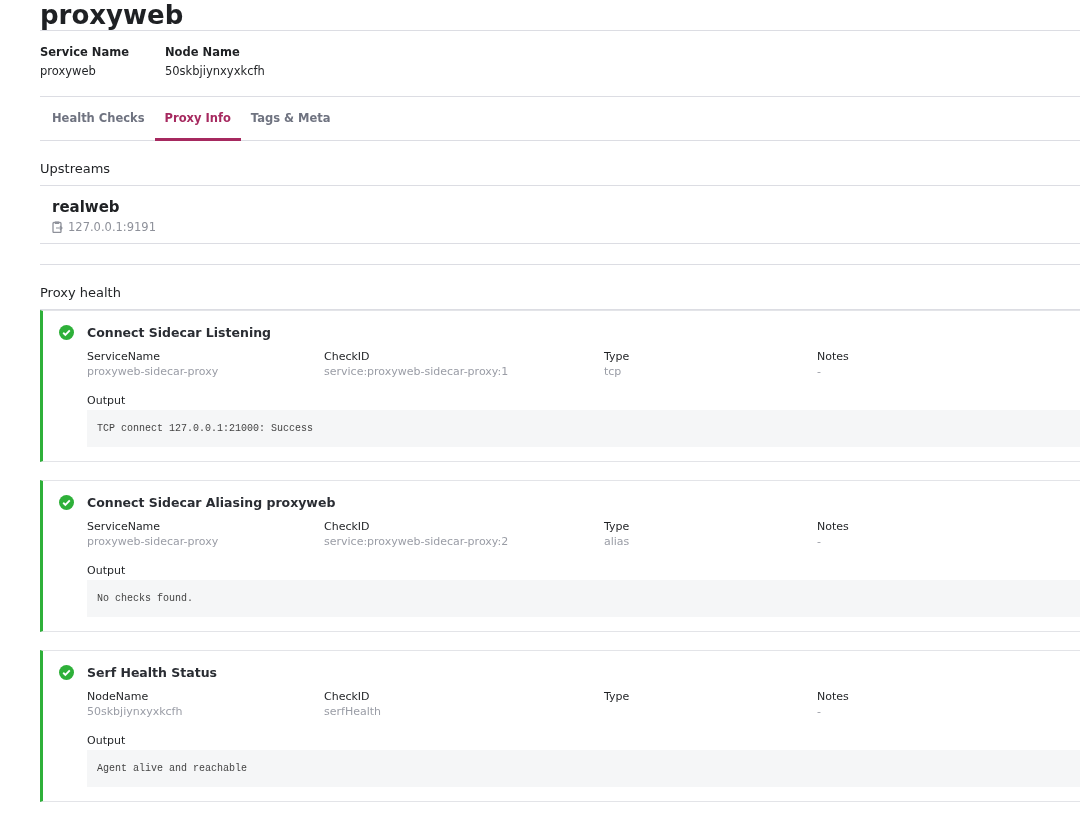 This screenshot has height=837, width=1080. Describe the element at coordinates (613, 371) in the screenshot. I see `field-value: tcp` at that location.